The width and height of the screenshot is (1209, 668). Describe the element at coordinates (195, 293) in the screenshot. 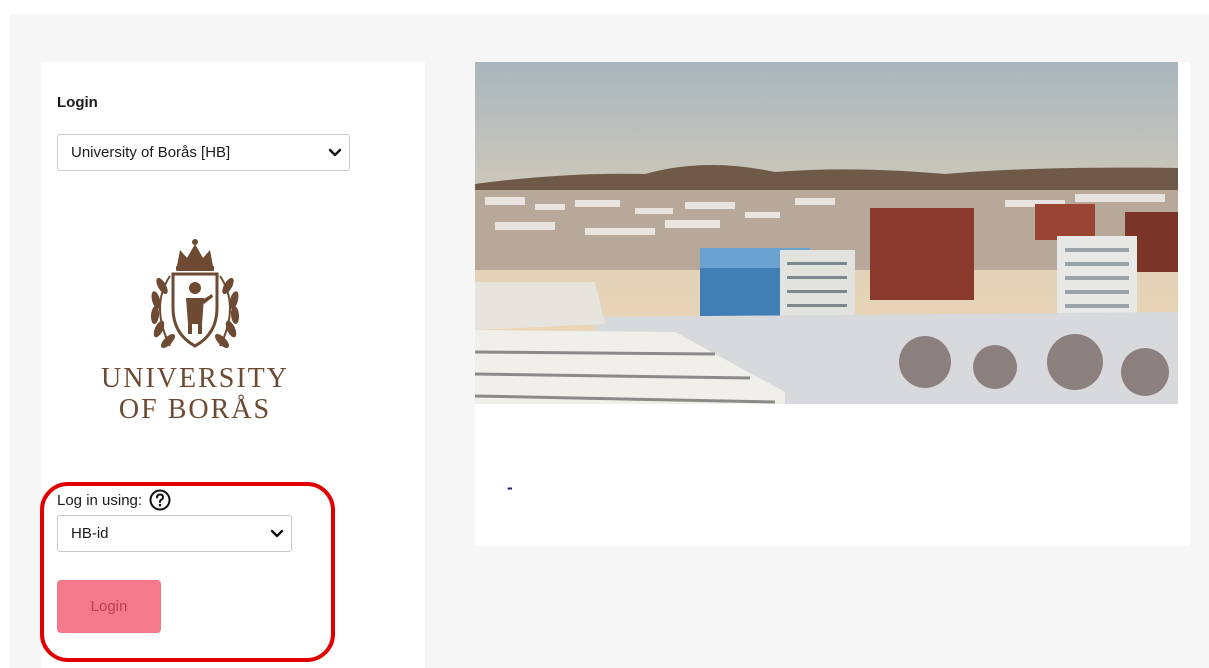

I see `university-crest-icon` at that location.